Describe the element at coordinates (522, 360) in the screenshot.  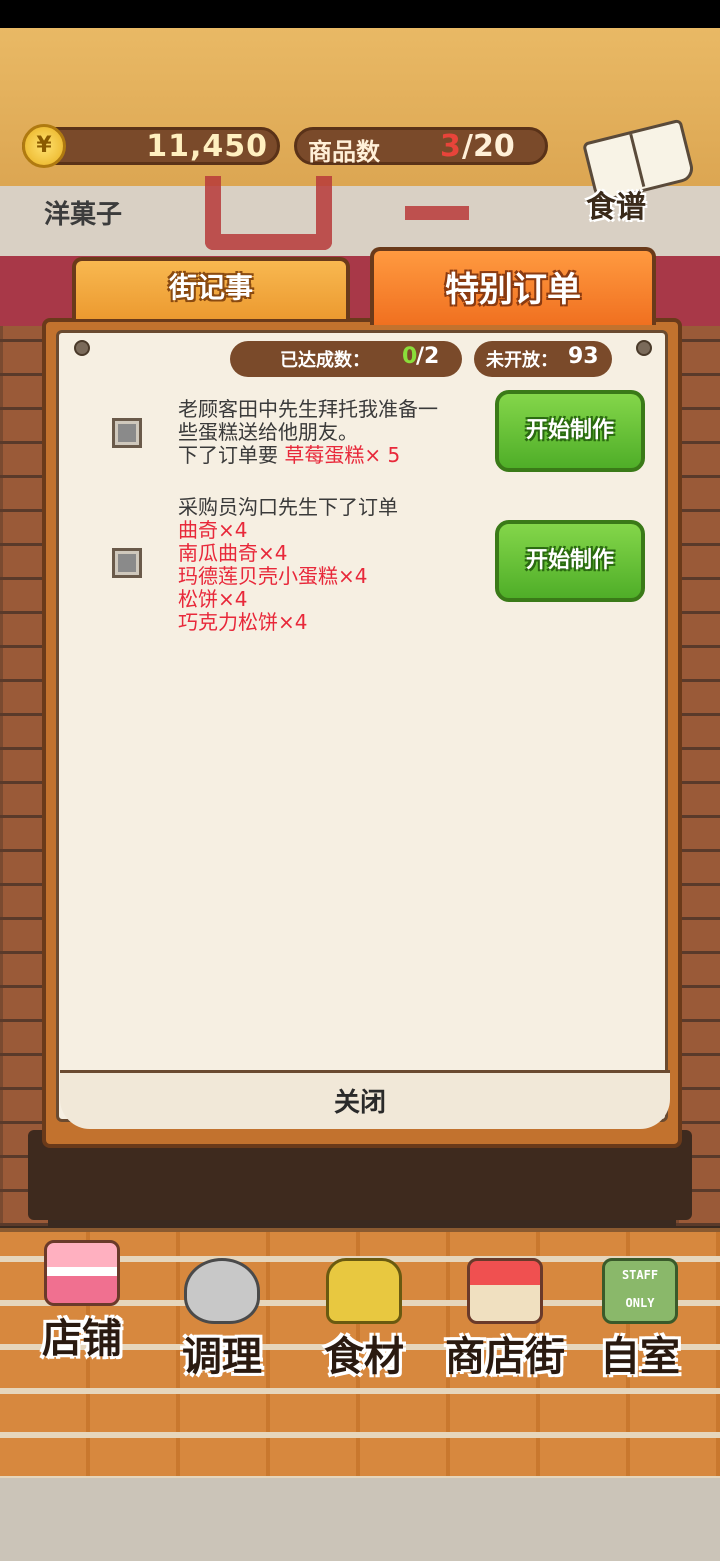
I see `unopened-label: 未开放：` at that location.